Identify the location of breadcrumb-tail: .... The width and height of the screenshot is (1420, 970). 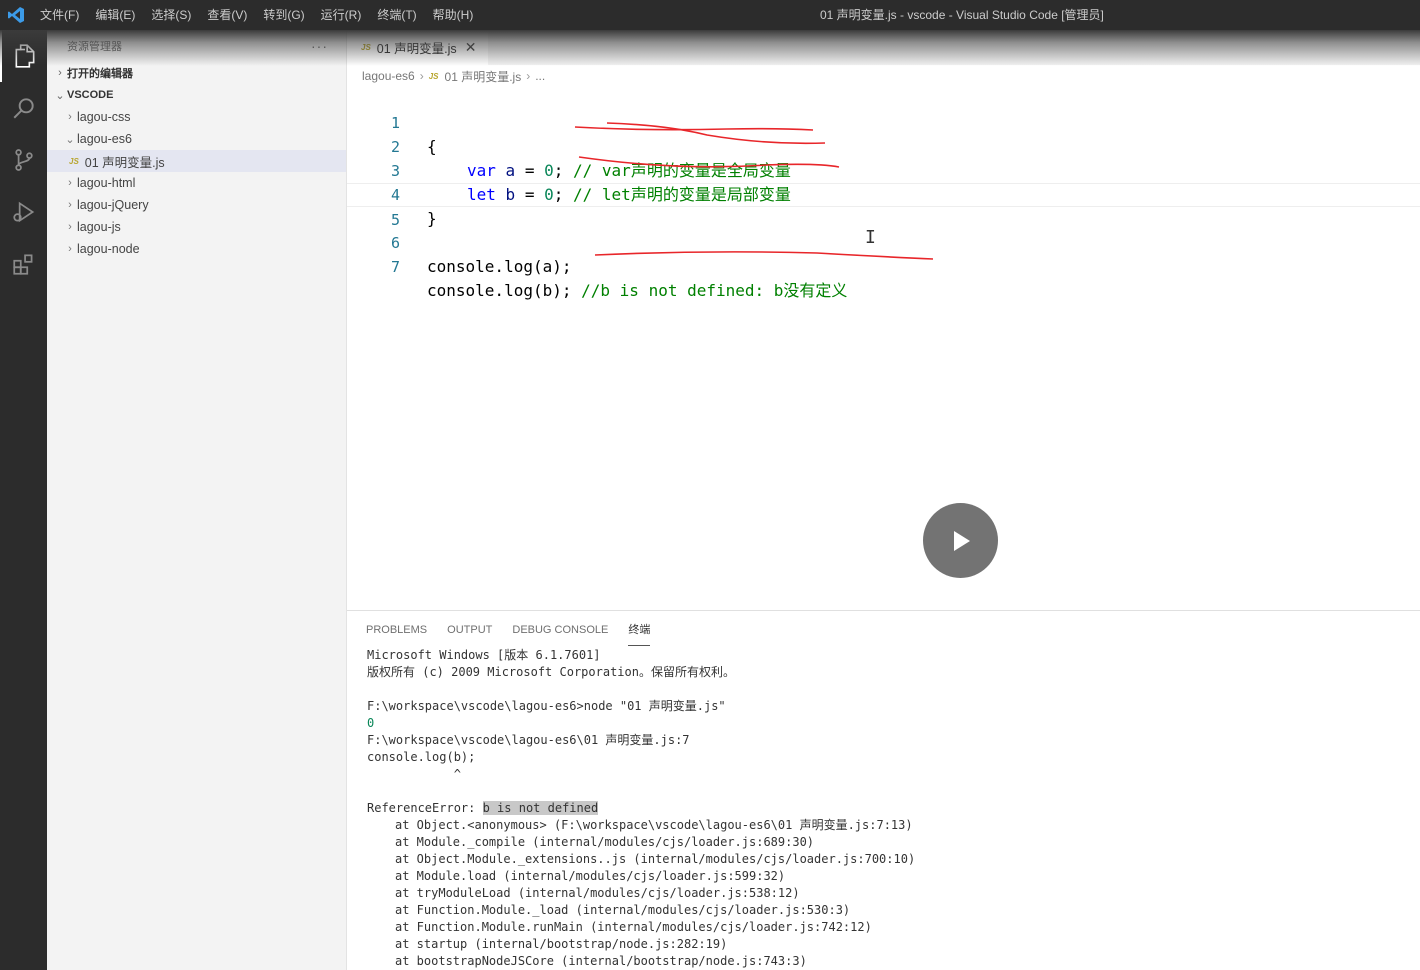
(540, 76).